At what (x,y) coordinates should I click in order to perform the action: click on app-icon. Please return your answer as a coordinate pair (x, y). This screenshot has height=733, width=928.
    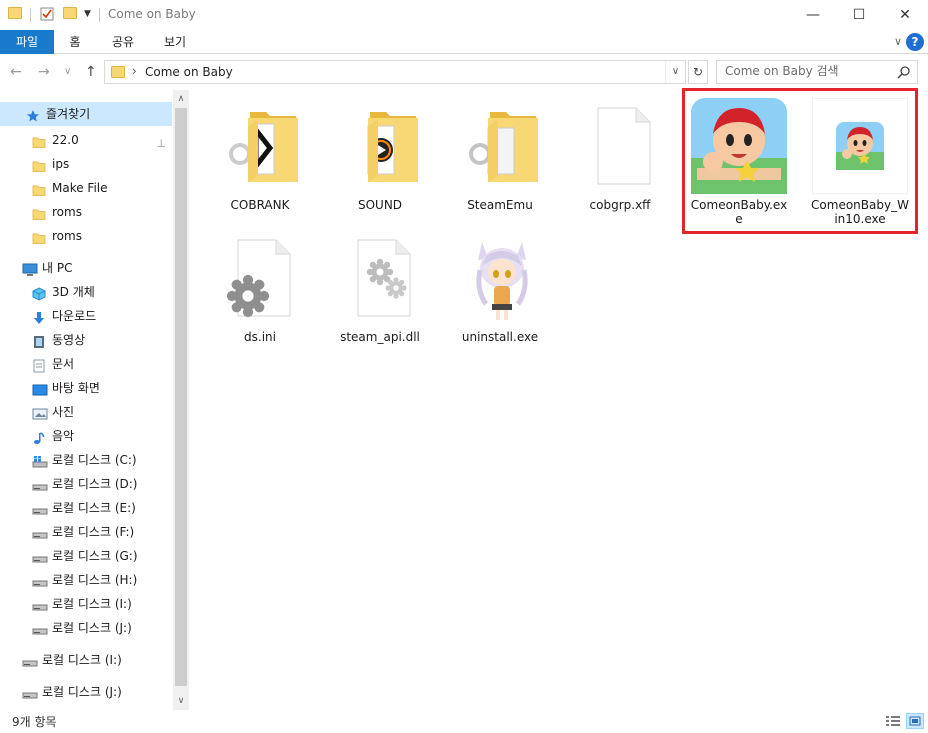
    Looking at the image, I should click on (500, 278).